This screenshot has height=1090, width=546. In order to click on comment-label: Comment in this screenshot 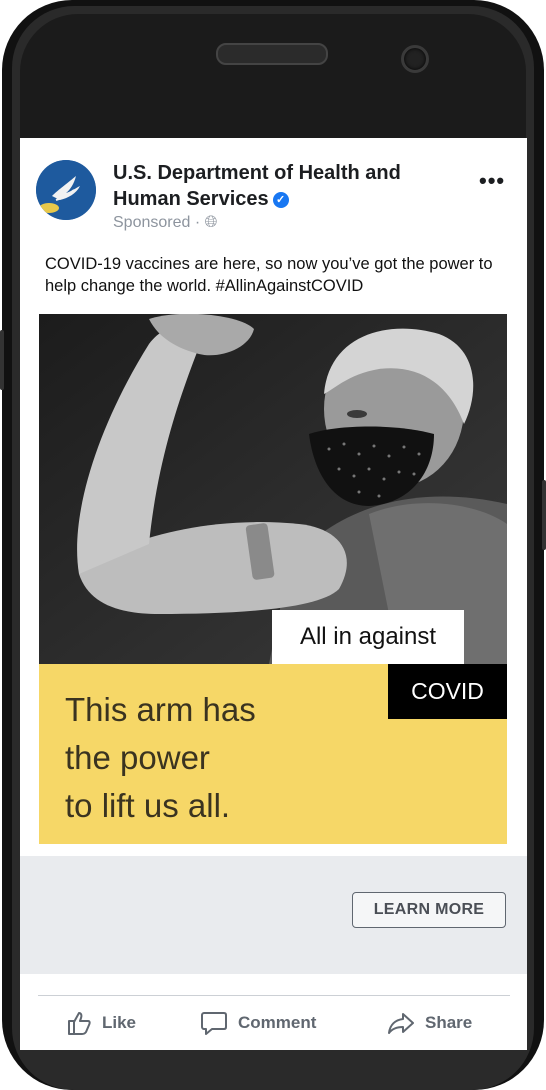, I will do `click(277, 1022)`.